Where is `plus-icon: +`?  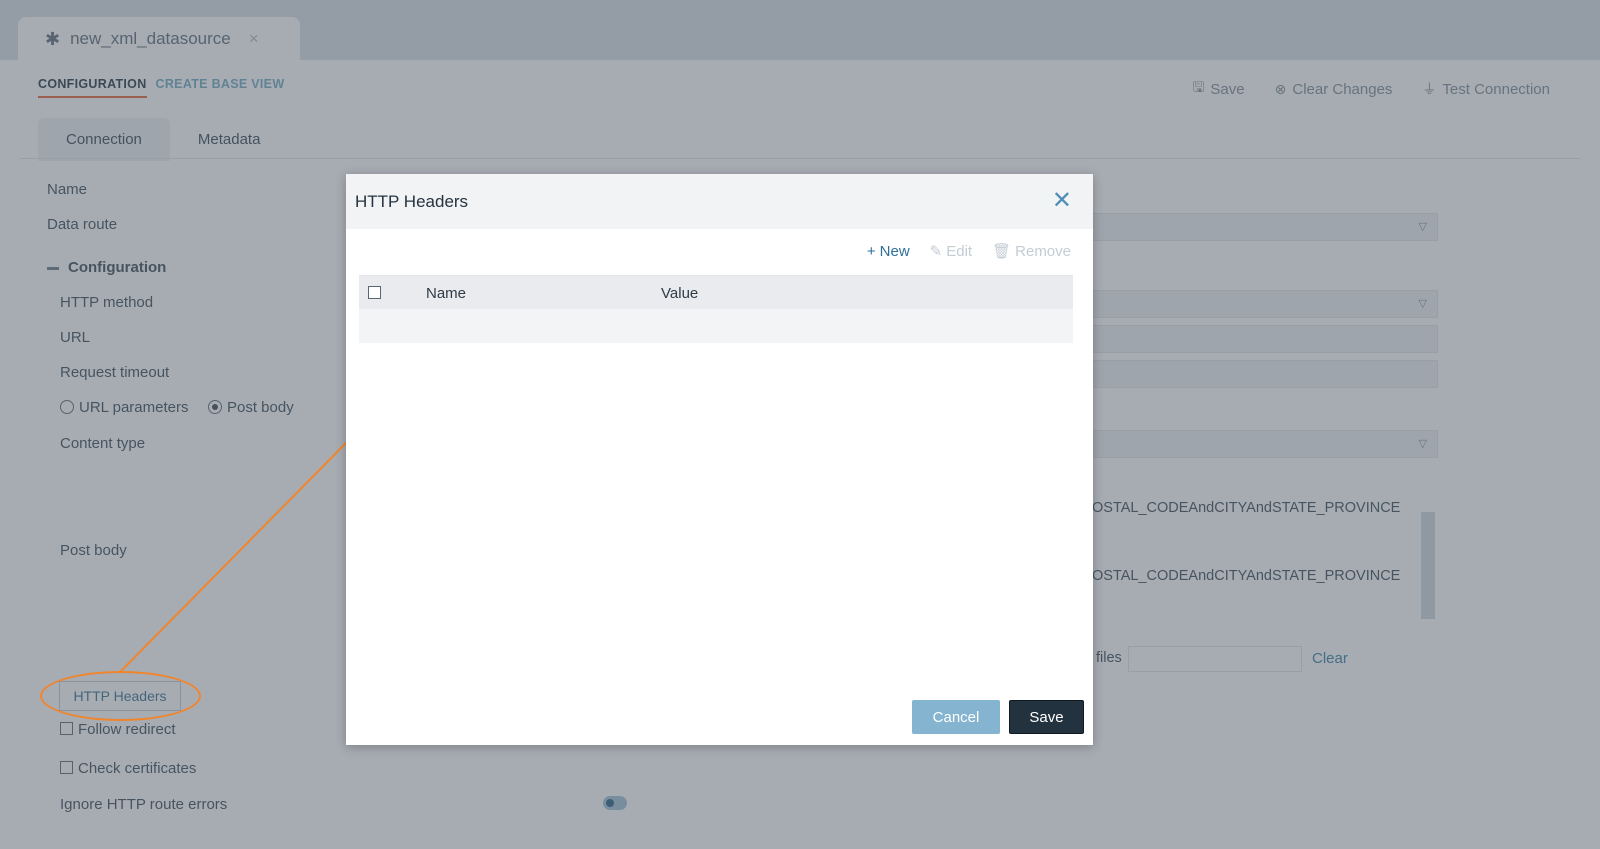
plus-icon: + is located at coordinates (871, 251).